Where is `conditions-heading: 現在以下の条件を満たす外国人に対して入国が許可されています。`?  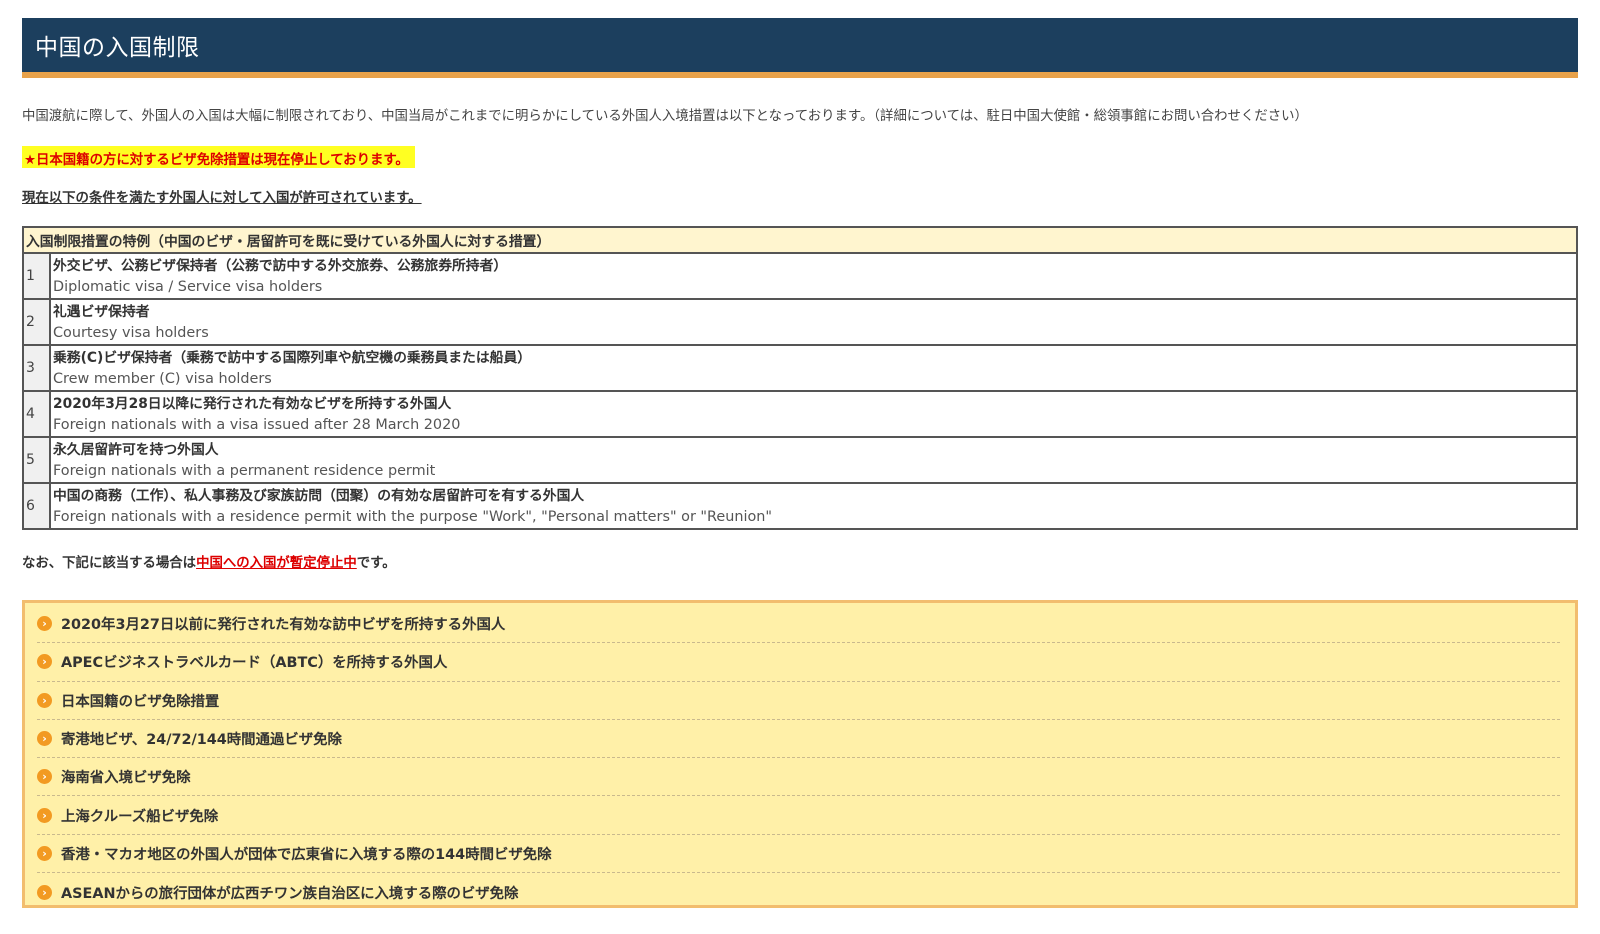
conditions-heading: 現在以下の条件を満たす外国人に対して入国が許可されています。 is located at coordinates (222, 198).